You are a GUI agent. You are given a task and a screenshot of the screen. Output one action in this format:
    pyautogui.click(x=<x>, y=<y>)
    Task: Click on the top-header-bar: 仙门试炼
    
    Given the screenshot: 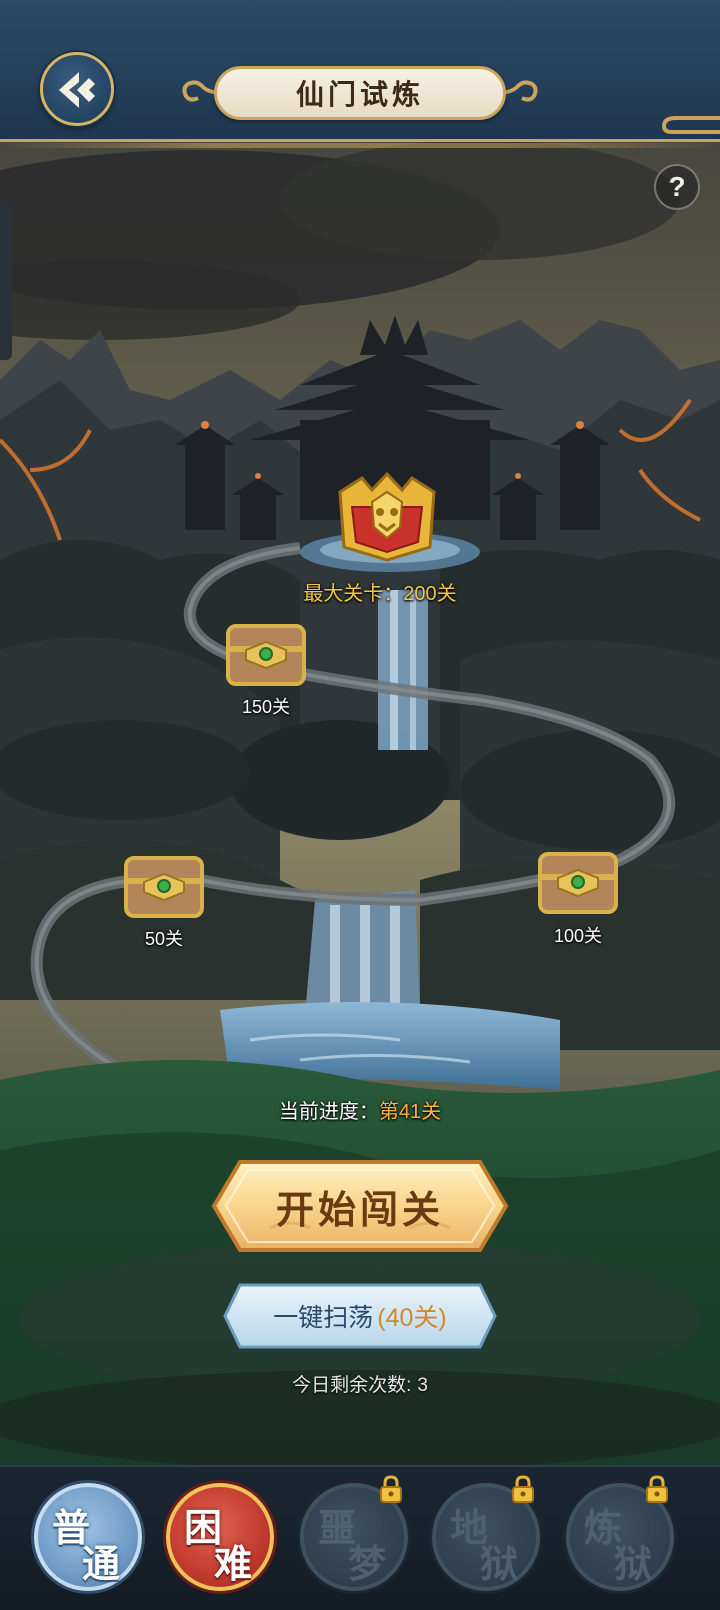 What is the action you would take?
    pyautogui.click(x=360, y=74)
    